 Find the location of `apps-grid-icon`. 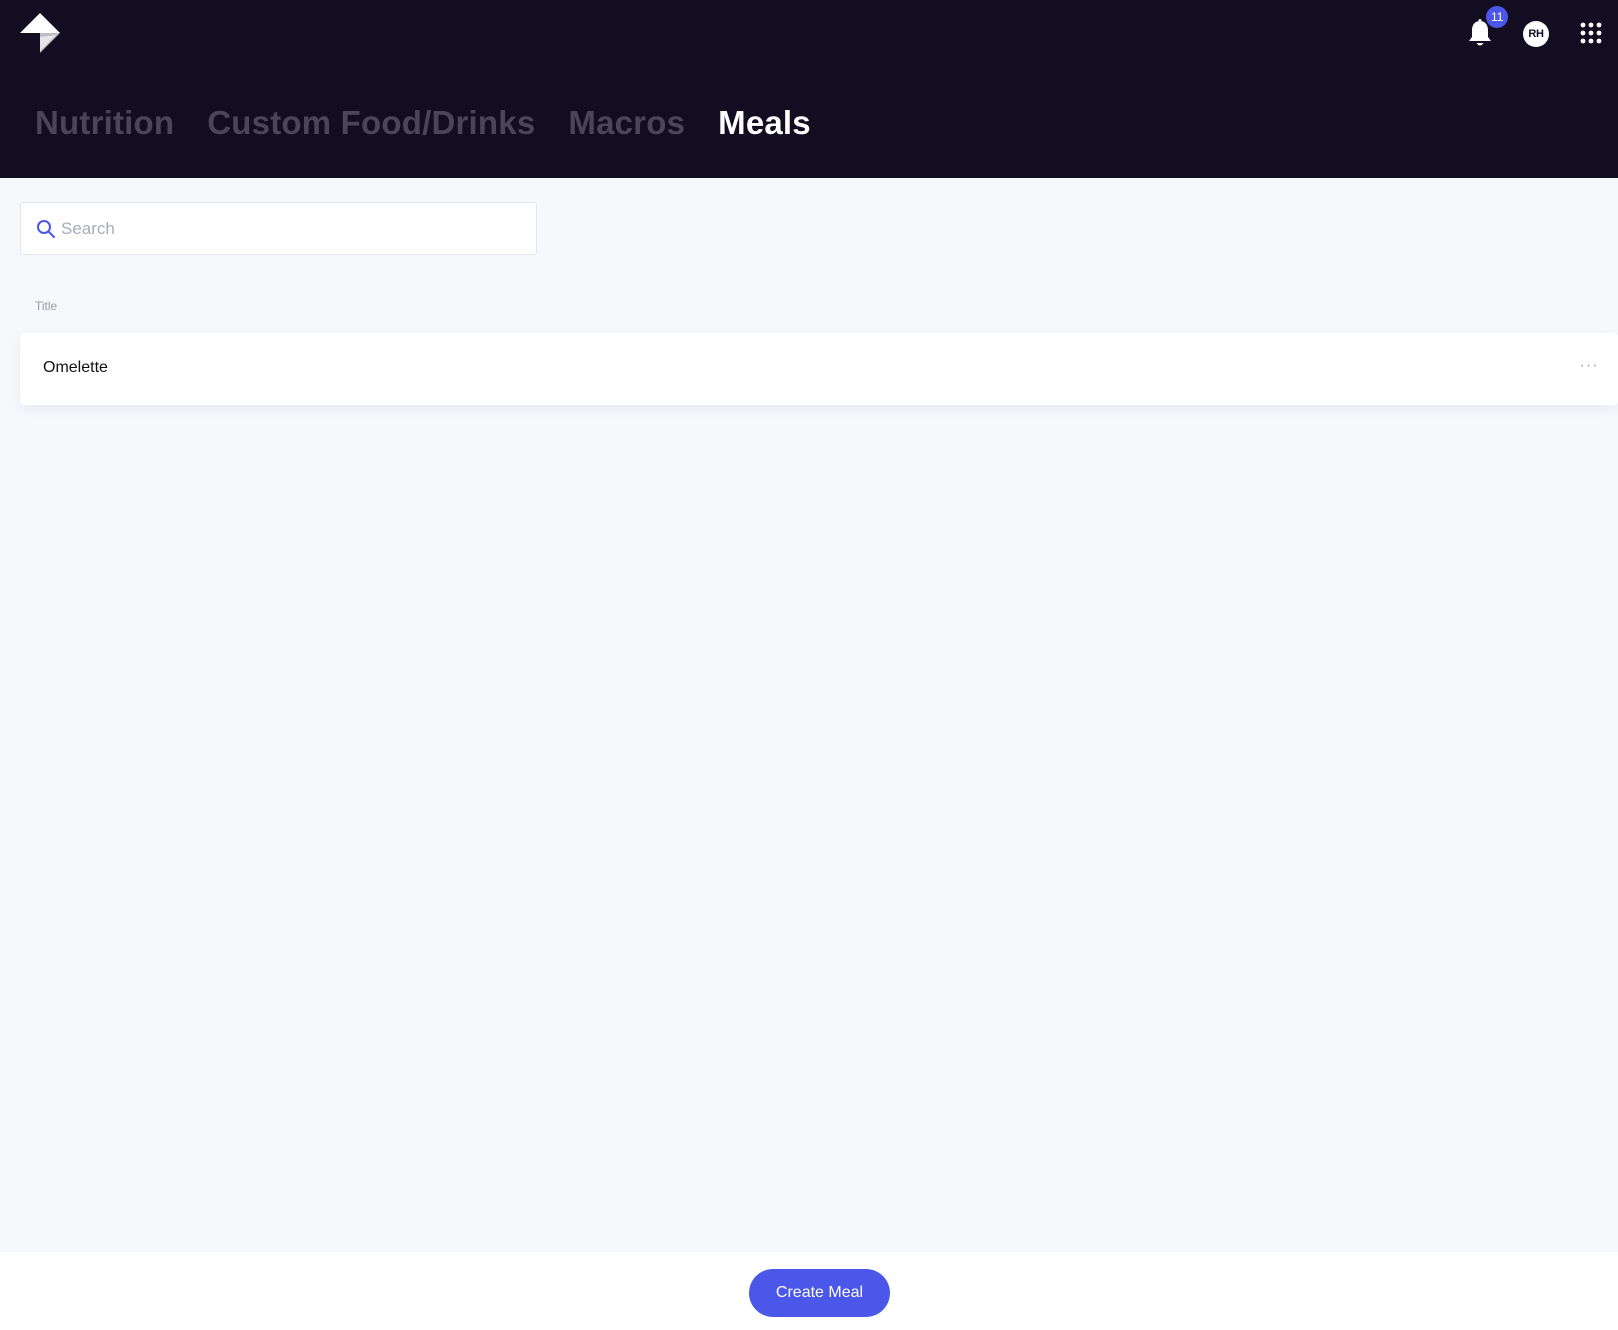

apps-grid-icon is located at coordinates (1591, 33).